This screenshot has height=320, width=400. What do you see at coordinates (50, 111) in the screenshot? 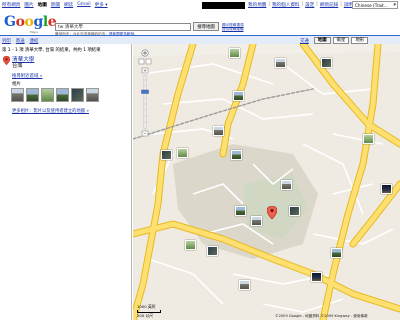
I see `more-photos-link: 更多相片：影片以及使用者建立的地圖 »` at bounding box center [50, 111].